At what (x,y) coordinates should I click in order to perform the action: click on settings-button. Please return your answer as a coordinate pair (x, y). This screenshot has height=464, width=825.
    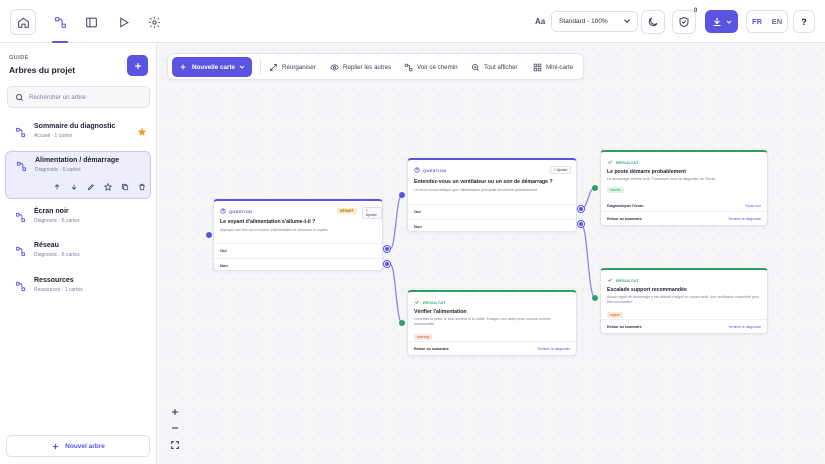
    Looking at the image, I should click on (154, 22).